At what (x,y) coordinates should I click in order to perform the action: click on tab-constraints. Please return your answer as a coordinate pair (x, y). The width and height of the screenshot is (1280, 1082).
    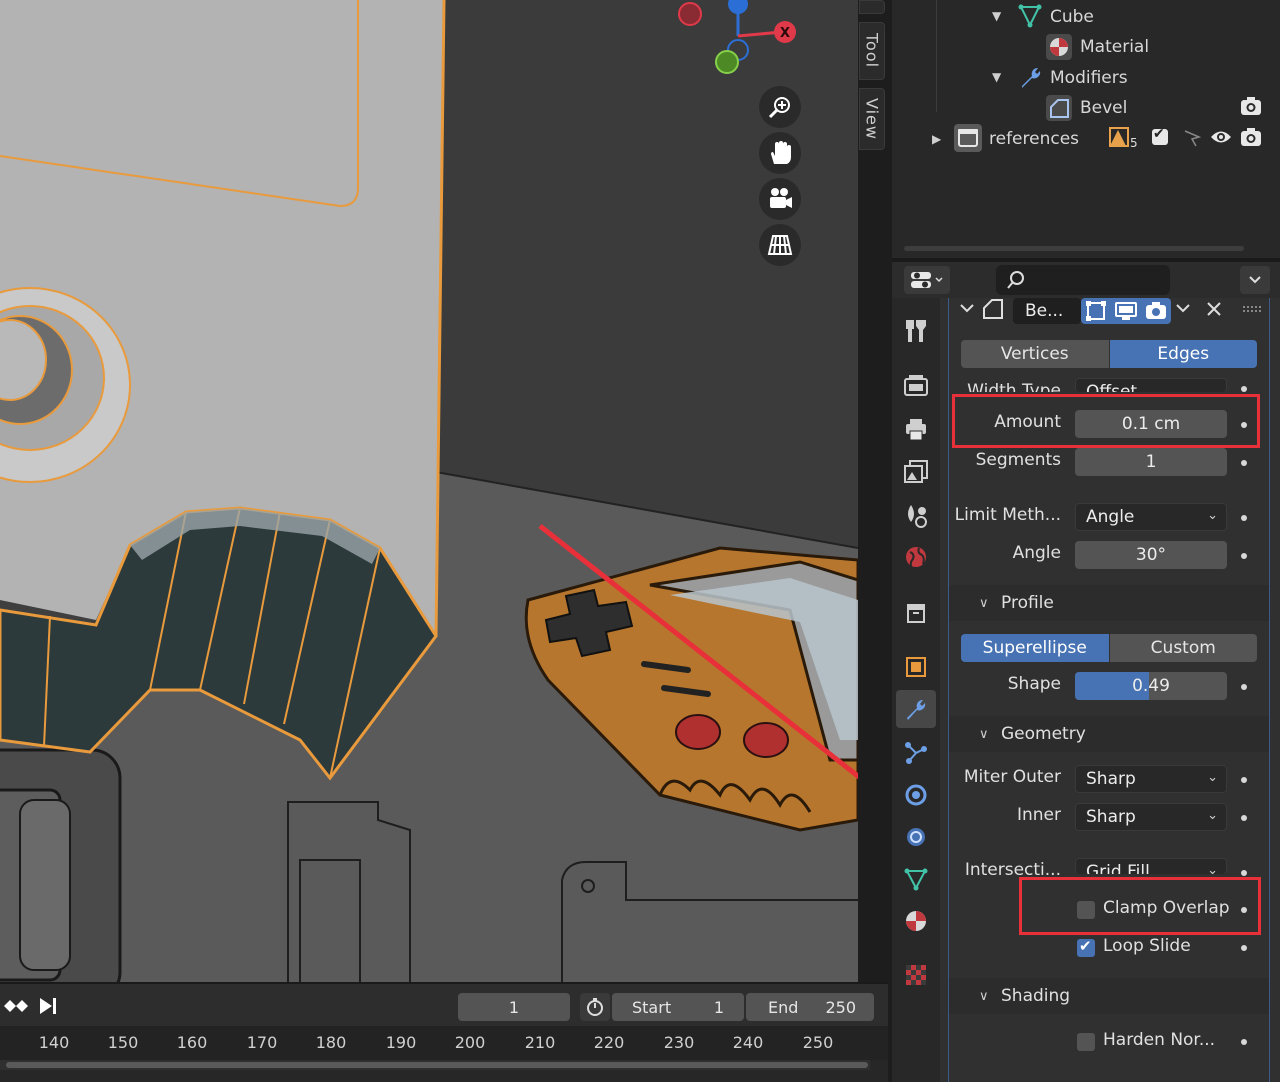
    Looking at the image, I should click on (916, 837).